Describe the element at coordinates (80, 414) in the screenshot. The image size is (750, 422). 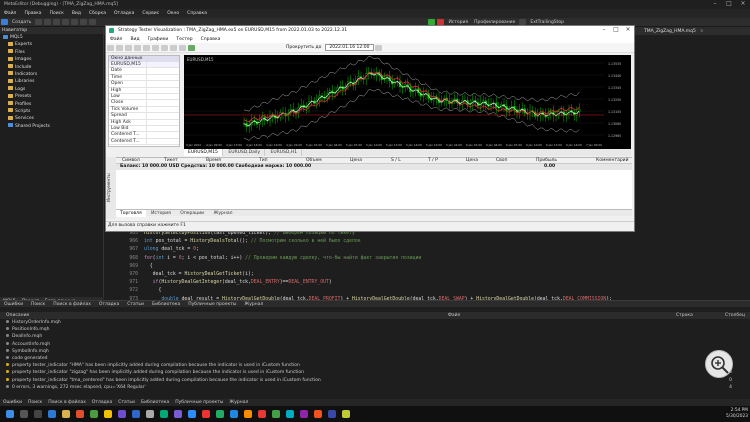
I see `store-icon` at that location.